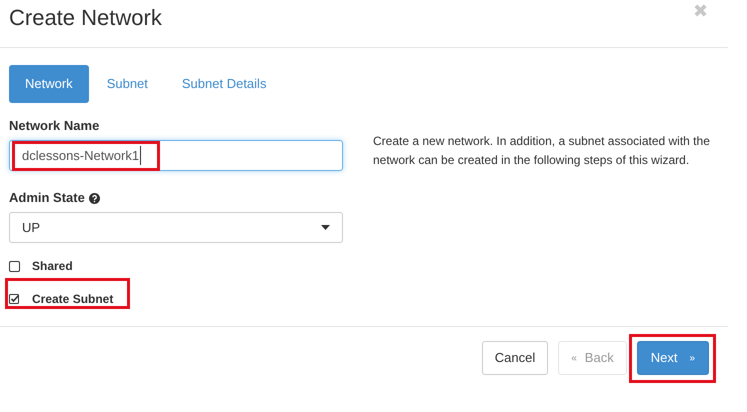  Describe the element at coordinates (73, 299) in the screenshot. I see `checkbox-label: Create Subnet` at that location.